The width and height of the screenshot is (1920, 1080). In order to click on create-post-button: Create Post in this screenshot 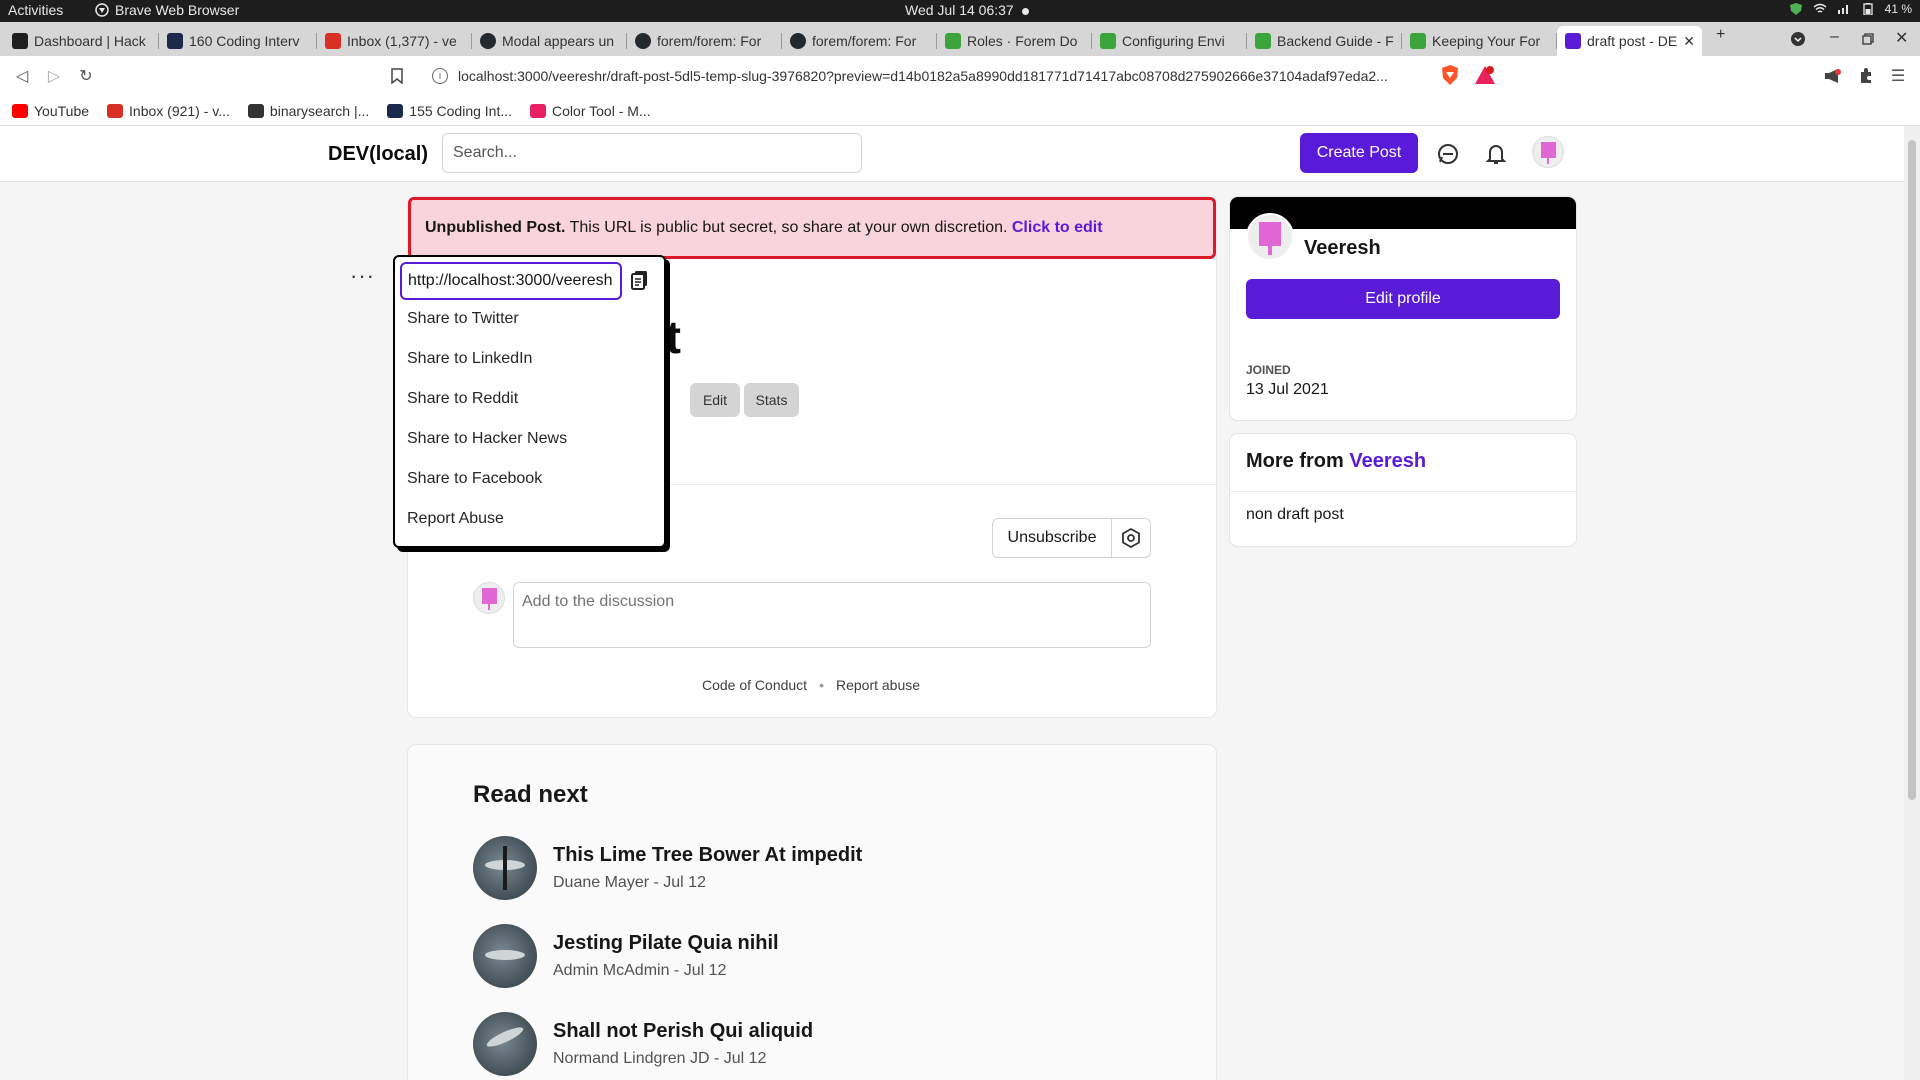, I will do `click(1359, 153)`.